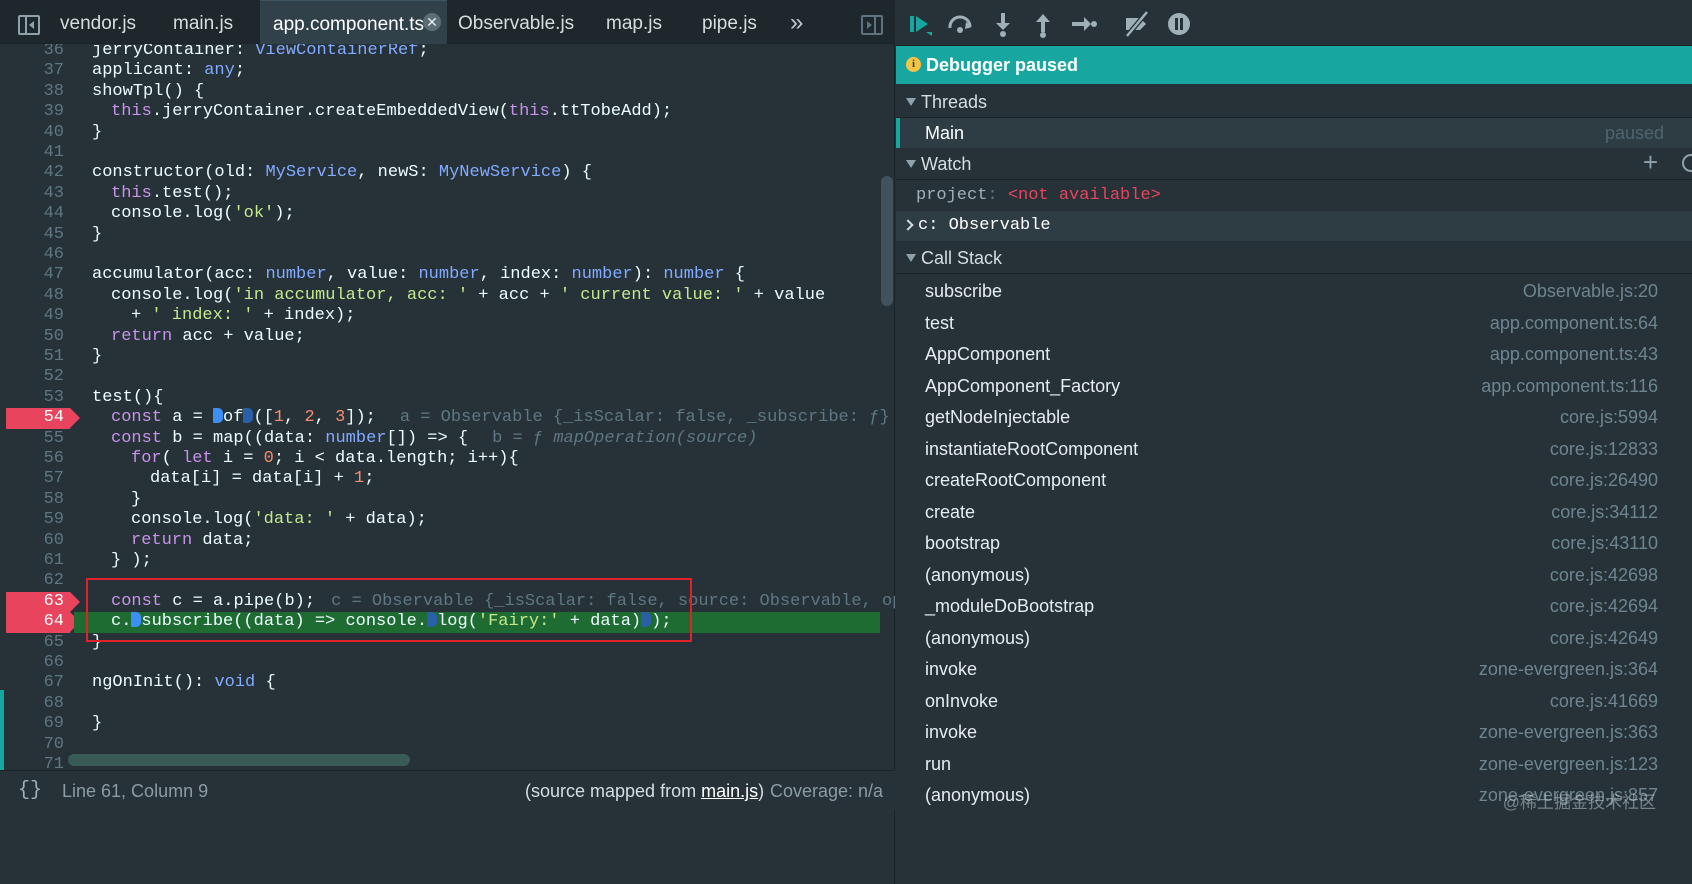  What do you see at coordinates (440, 316) in the screenshot?
I see `code-line: 49 + ' index: ' + index);` at bounding box center [440, 316].